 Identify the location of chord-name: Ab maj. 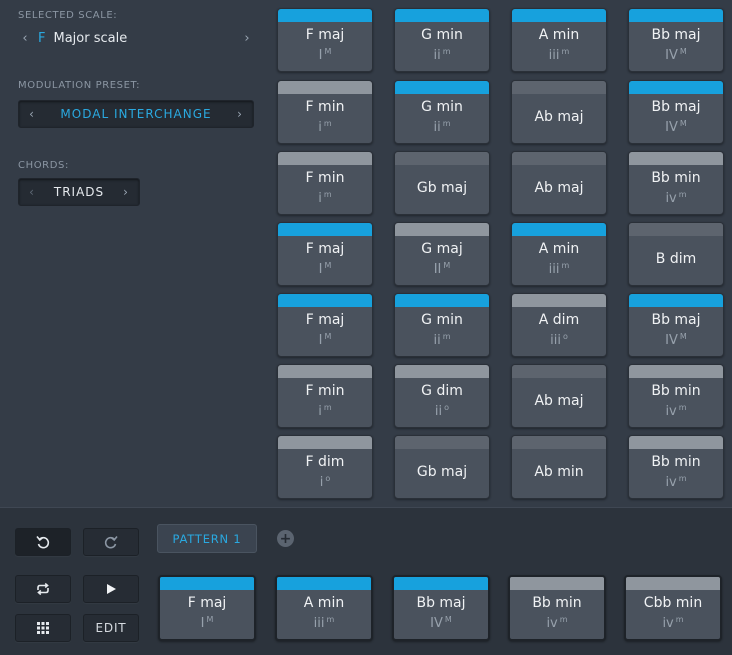
(559, 188).